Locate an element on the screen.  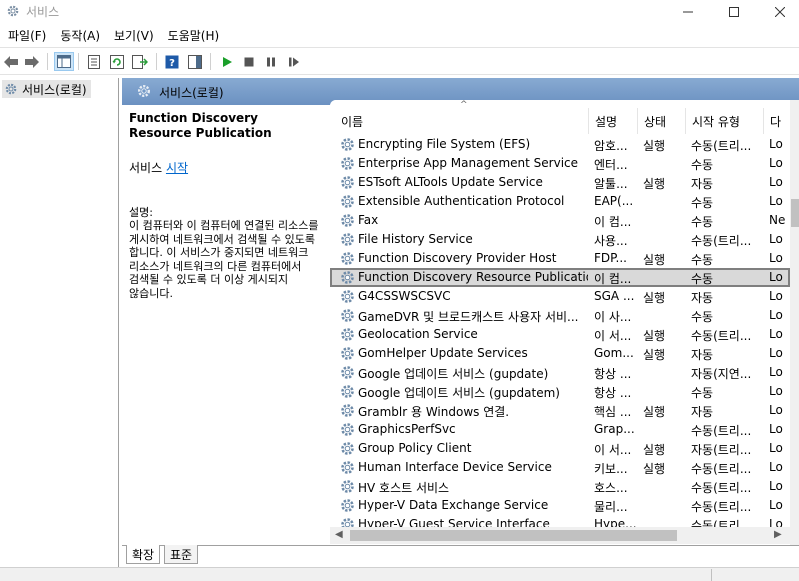
column-label: 상태 is located at coordinates (655, 121).